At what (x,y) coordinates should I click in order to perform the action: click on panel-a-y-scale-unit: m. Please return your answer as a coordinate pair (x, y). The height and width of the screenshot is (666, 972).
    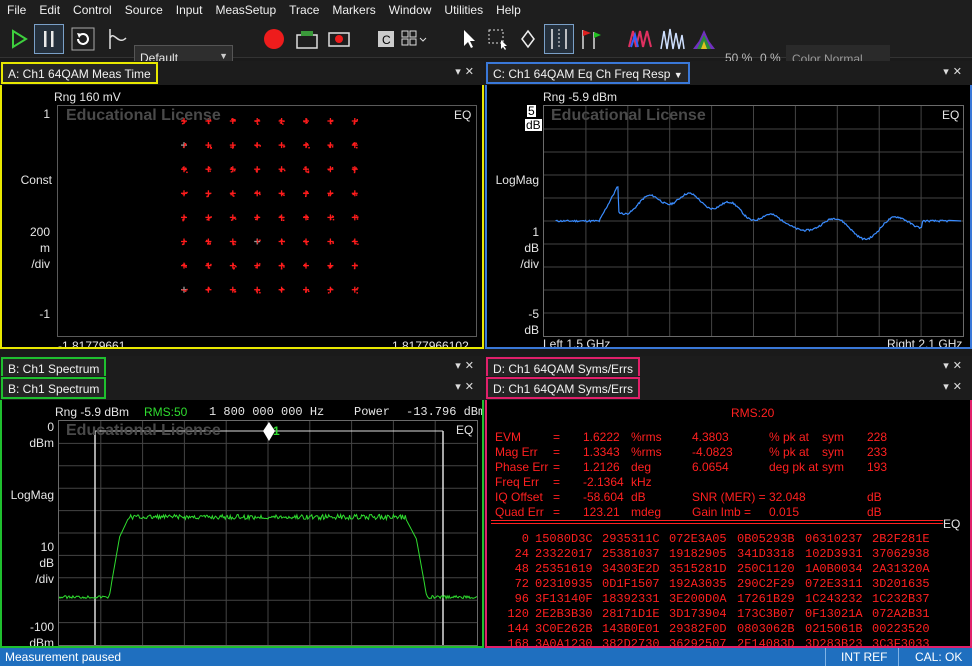
    Looking at the image, I should click on (45, 248).